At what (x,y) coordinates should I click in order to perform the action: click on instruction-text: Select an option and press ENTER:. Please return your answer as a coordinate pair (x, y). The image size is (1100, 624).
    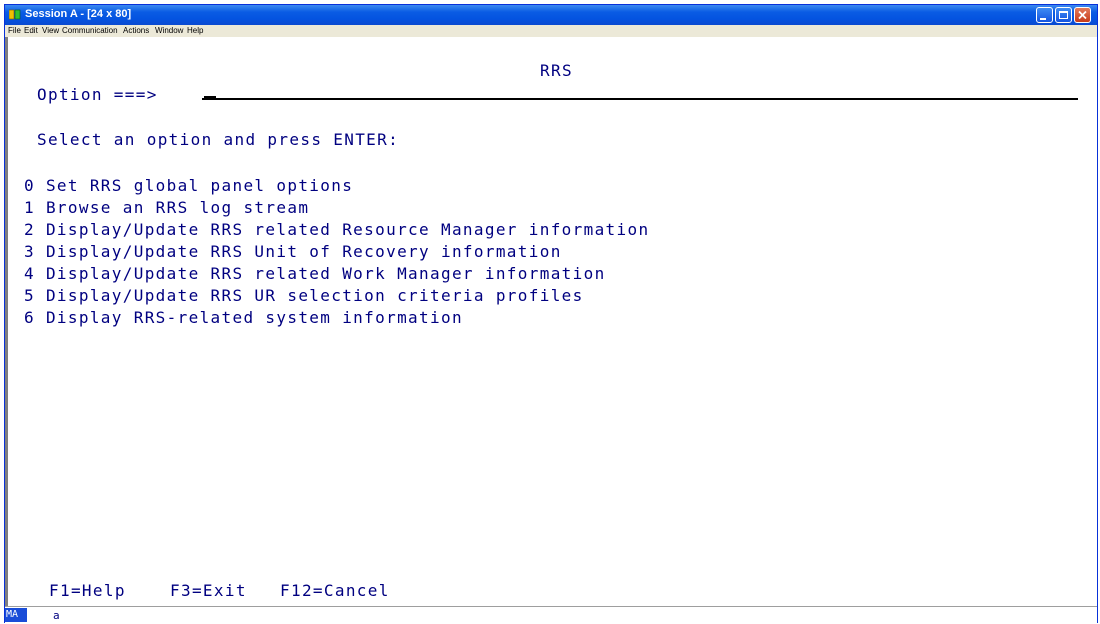
    Looking at the image, I should click on (218, 139).